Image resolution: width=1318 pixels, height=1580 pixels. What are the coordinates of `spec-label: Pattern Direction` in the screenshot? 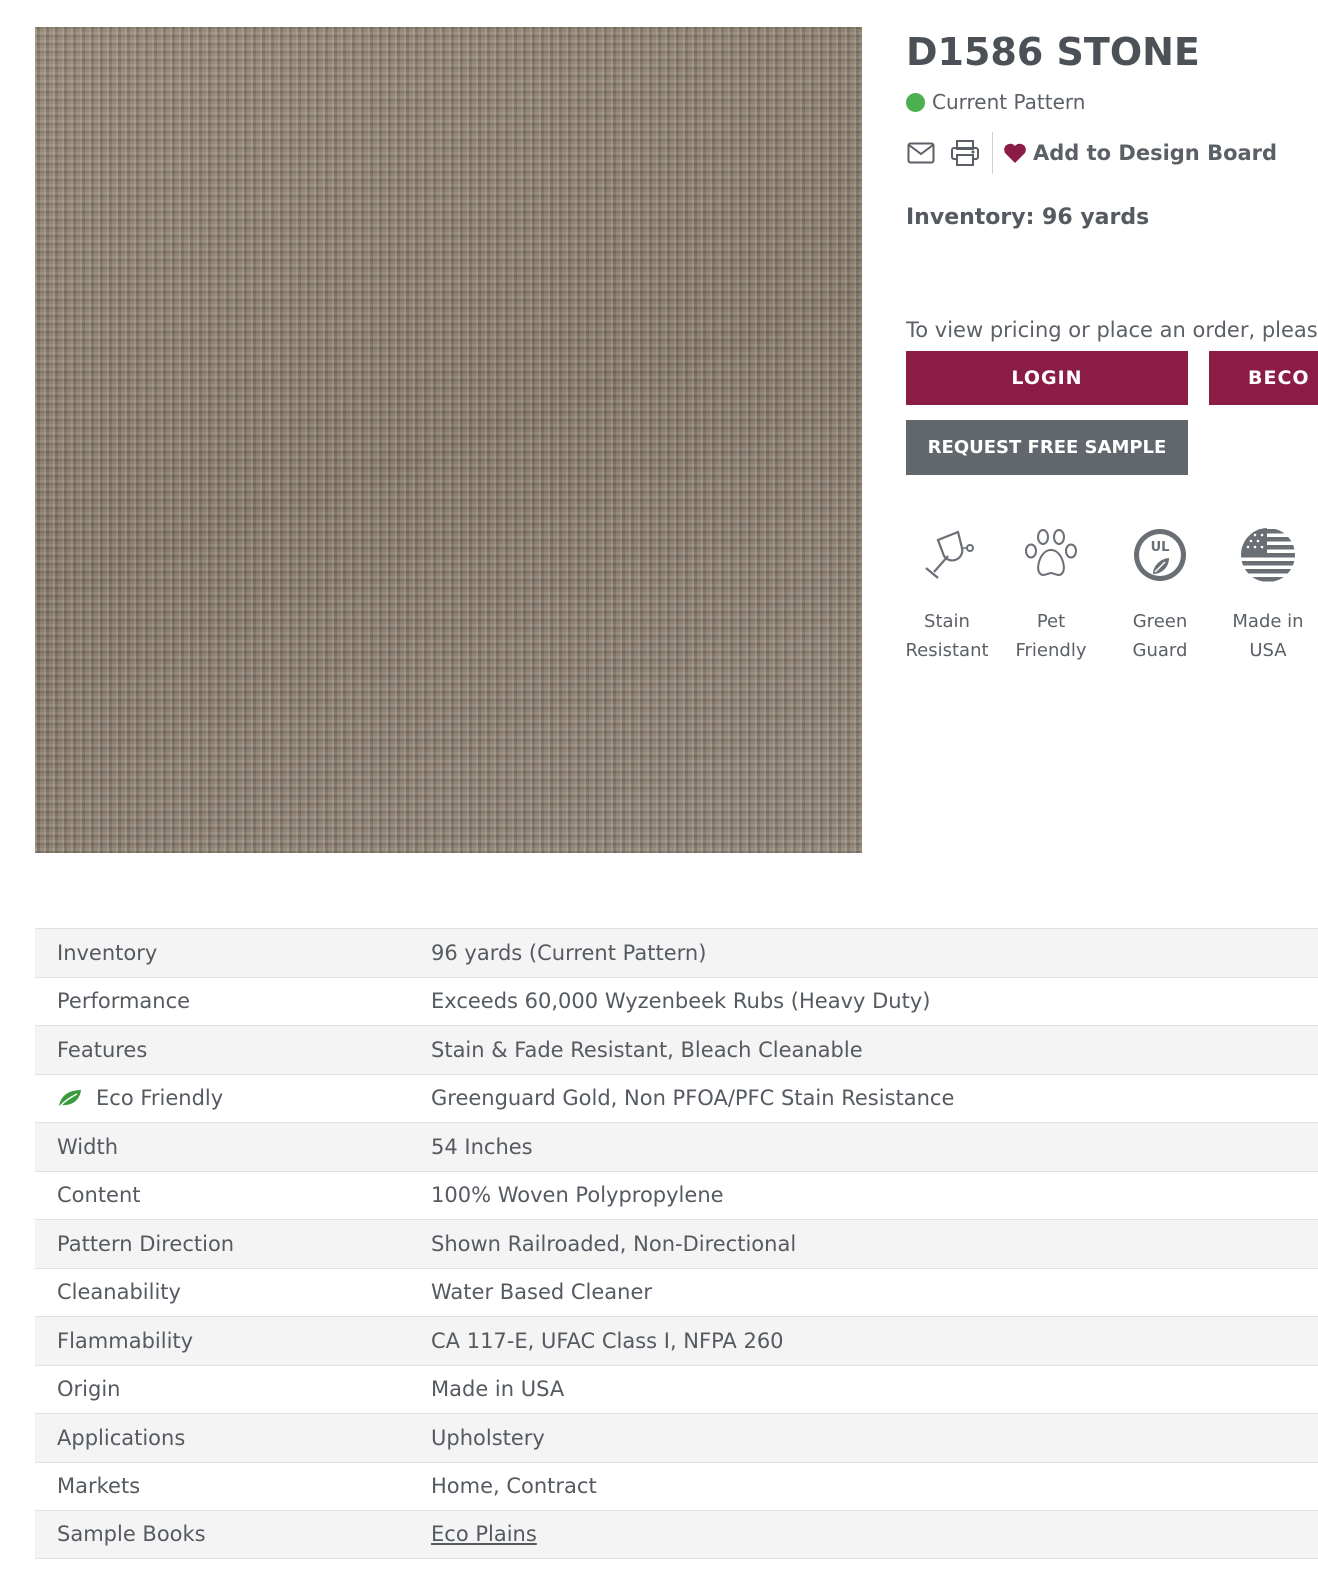 It's located at (146, 1243).